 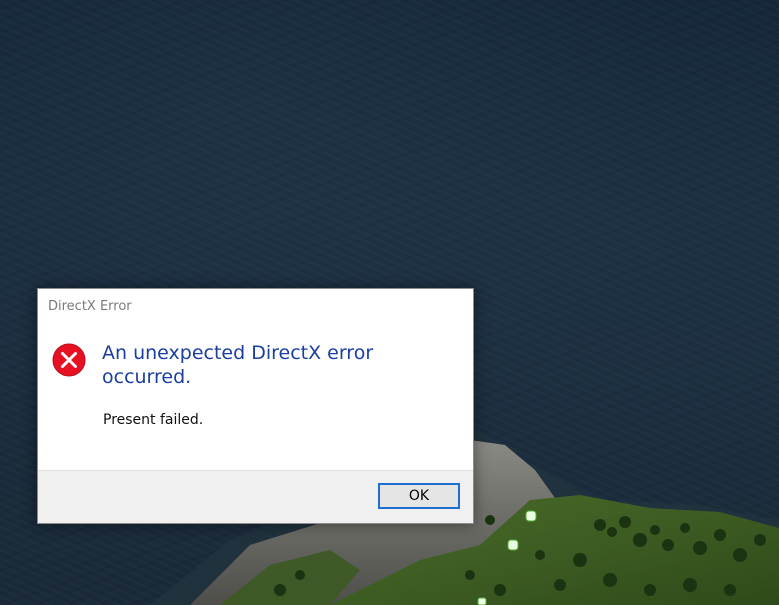 I want to click on ok-button: OK, so click(x=419, y=496).